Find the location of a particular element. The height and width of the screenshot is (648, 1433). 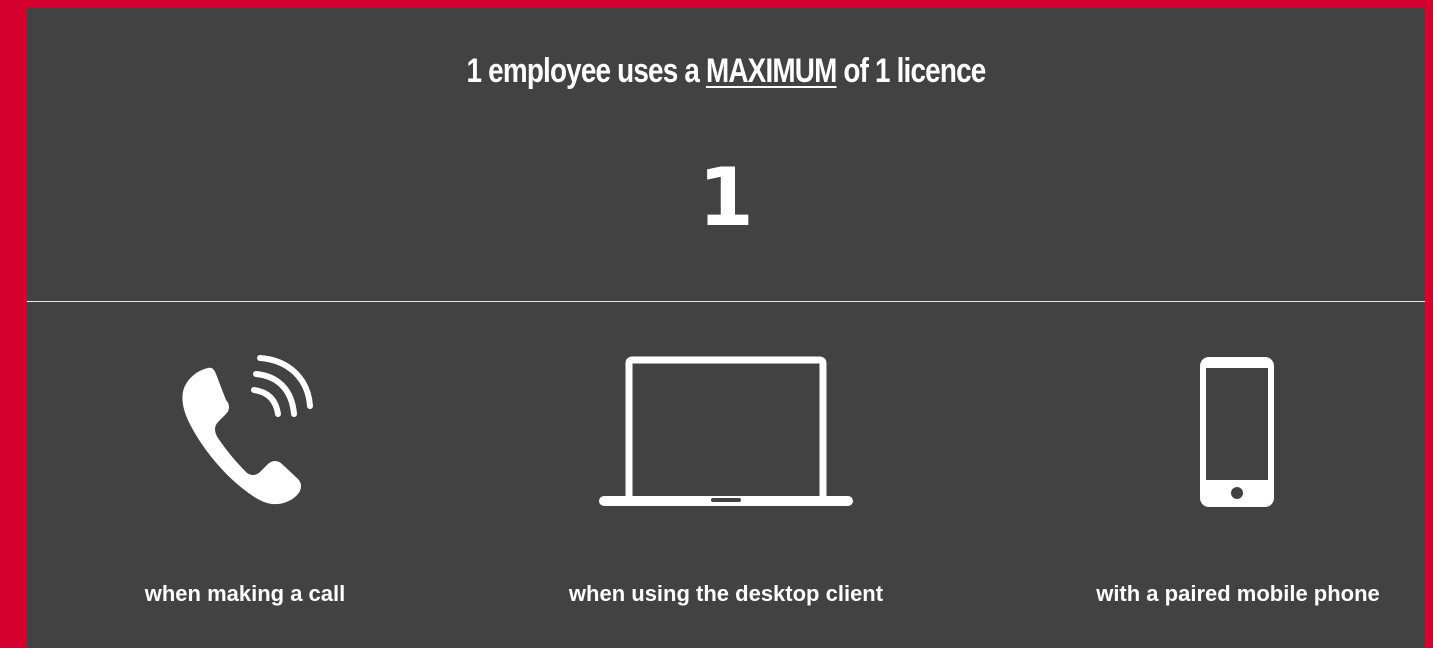

feature-mobile is located at coordinates (1237, 429).